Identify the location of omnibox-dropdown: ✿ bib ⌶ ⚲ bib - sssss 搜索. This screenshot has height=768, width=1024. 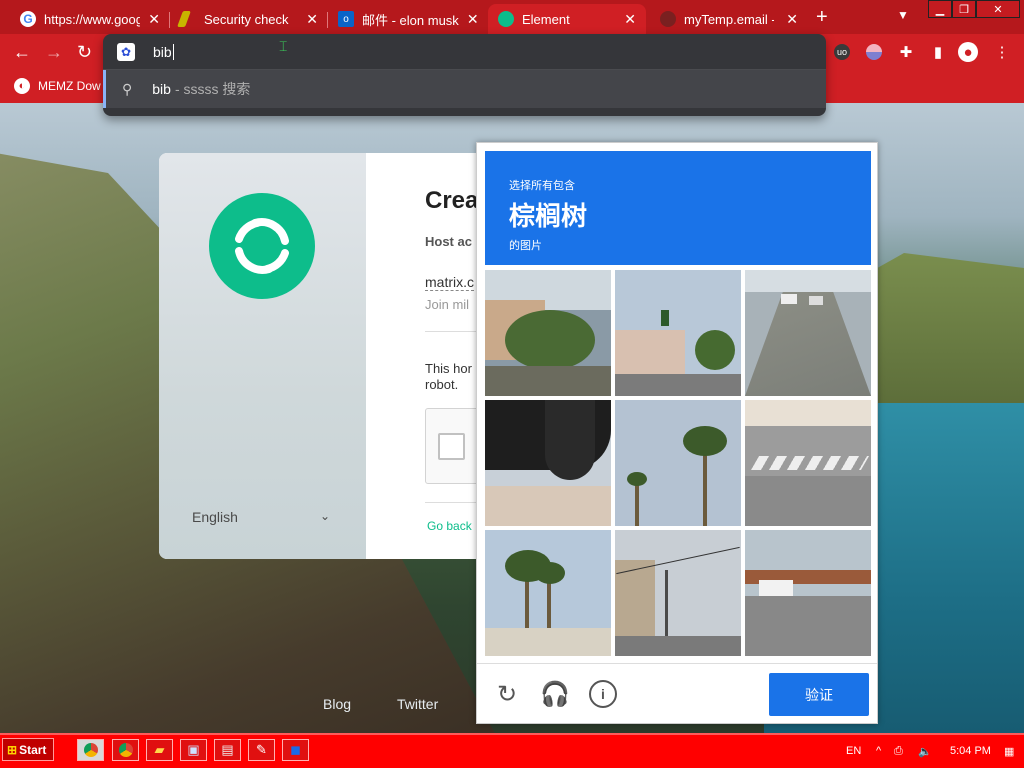
(464, 75).